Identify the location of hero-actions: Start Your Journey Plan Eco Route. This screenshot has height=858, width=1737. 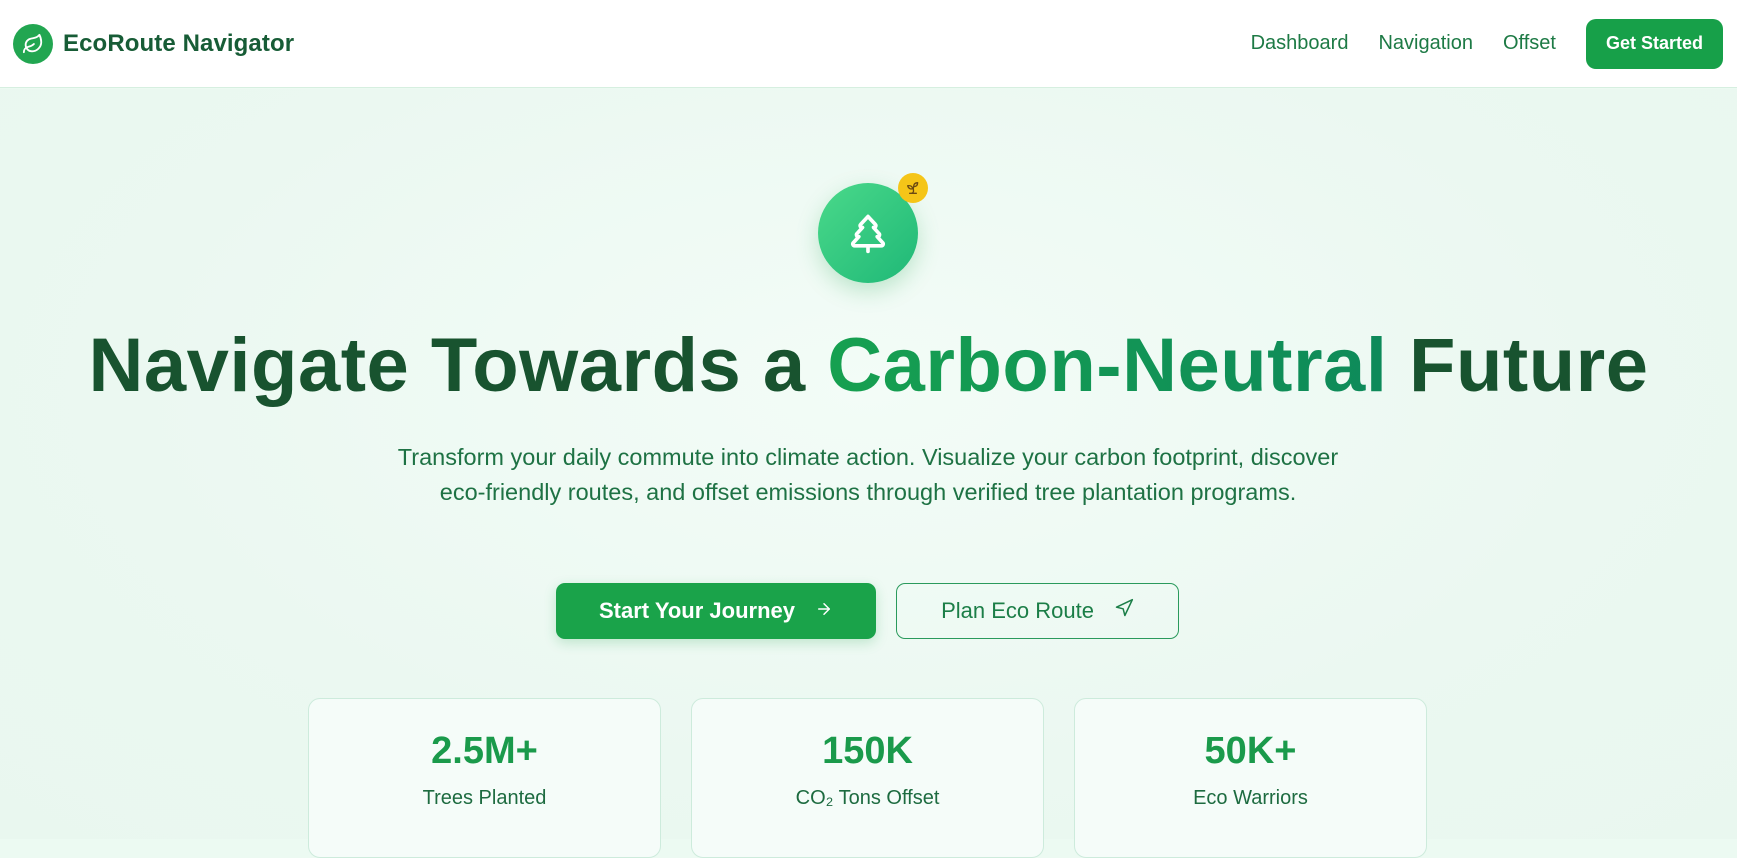
(867, 611).